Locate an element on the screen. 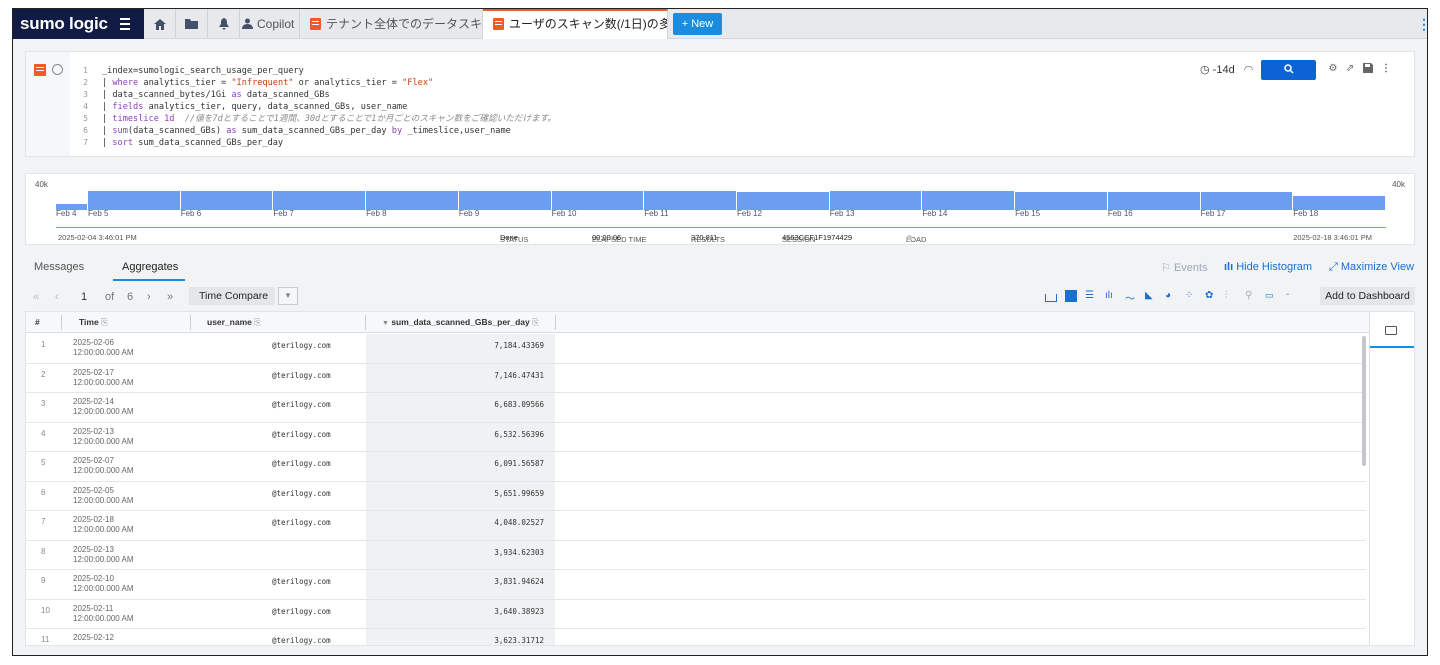  time-date: 2025-02-14 is located at coordinates (93, 401).